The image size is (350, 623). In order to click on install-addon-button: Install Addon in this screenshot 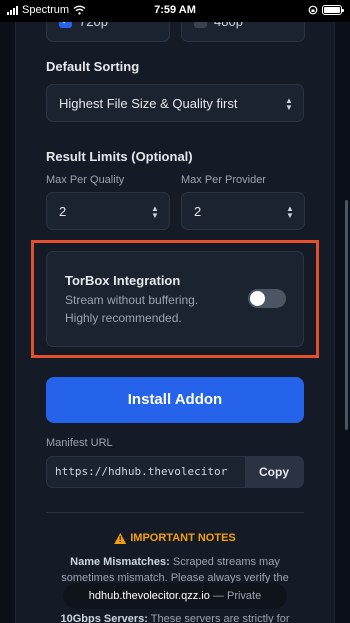, I will do `click(175, 400)`.